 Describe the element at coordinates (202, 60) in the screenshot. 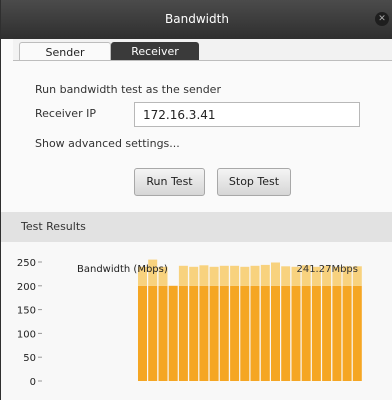

I see `tab-divider` at that location.